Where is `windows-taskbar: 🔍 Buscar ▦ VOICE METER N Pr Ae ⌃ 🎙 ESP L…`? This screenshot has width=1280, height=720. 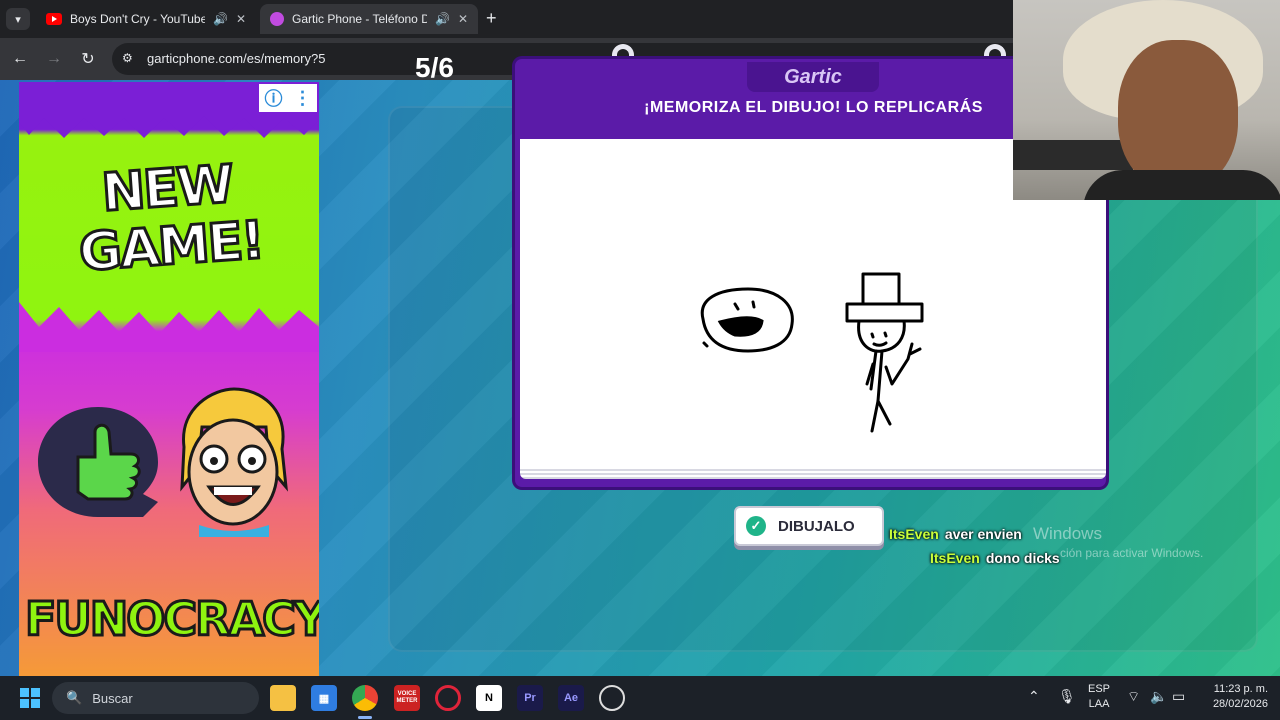
windows-taskbar: 🔍 Buscar ▦ VOICE METER N Pr Ae ⌃ 🎙 ESP L… is located at coordinates (640, 698).